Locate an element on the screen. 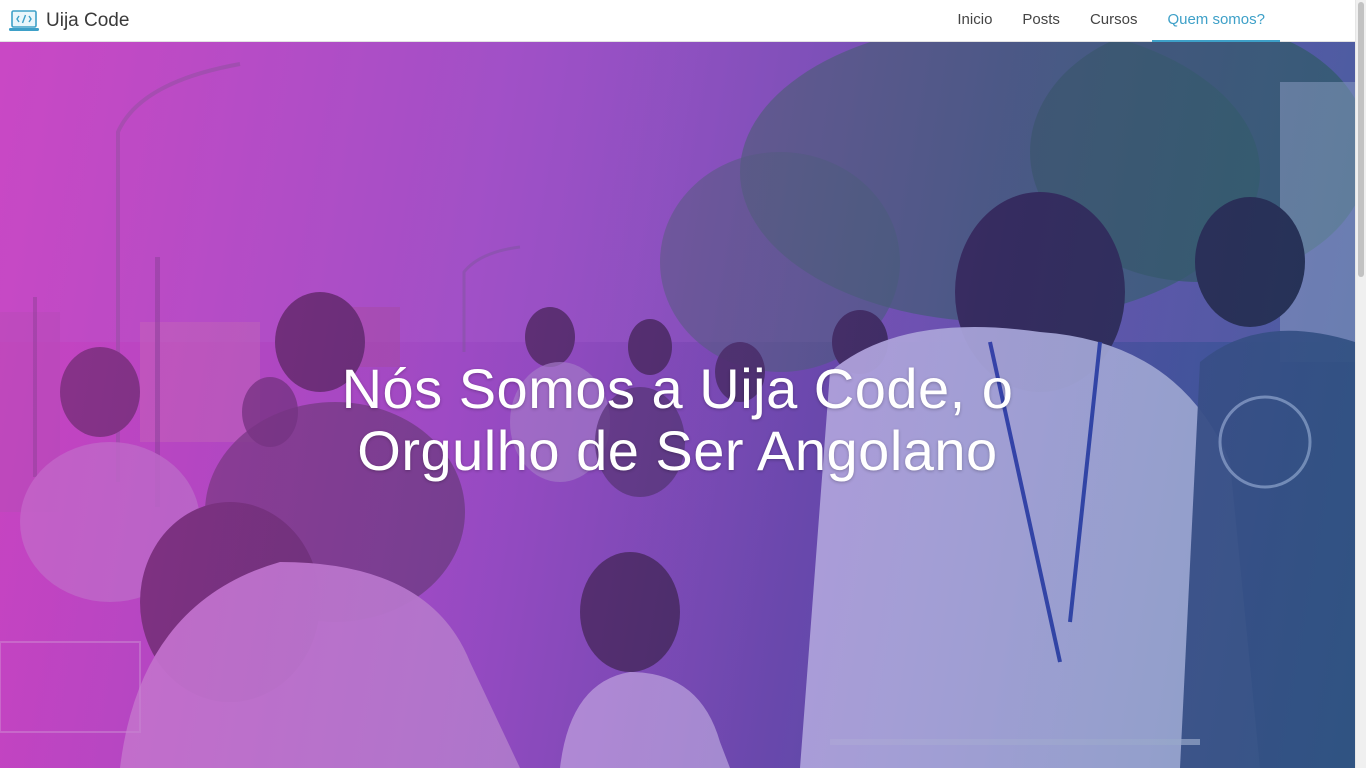 The height and width of the screenshot is (768, 1366). nav-link-posts: Posts is located at coordinates (1041, 21).